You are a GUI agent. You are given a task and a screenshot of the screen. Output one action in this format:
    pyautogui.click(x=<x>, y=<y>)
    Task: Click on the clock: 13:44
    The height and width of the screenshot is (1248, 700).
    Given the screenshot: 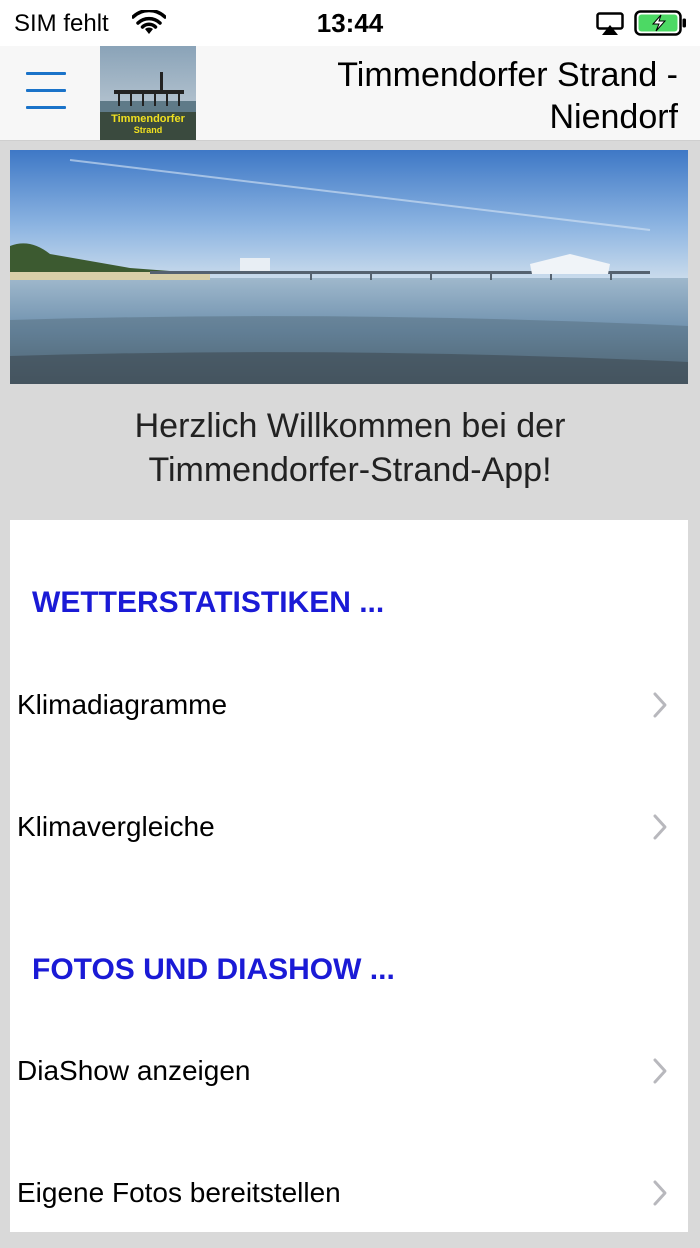 What is the action you would take?
    pyautogui.click(x=350, y=23)
    